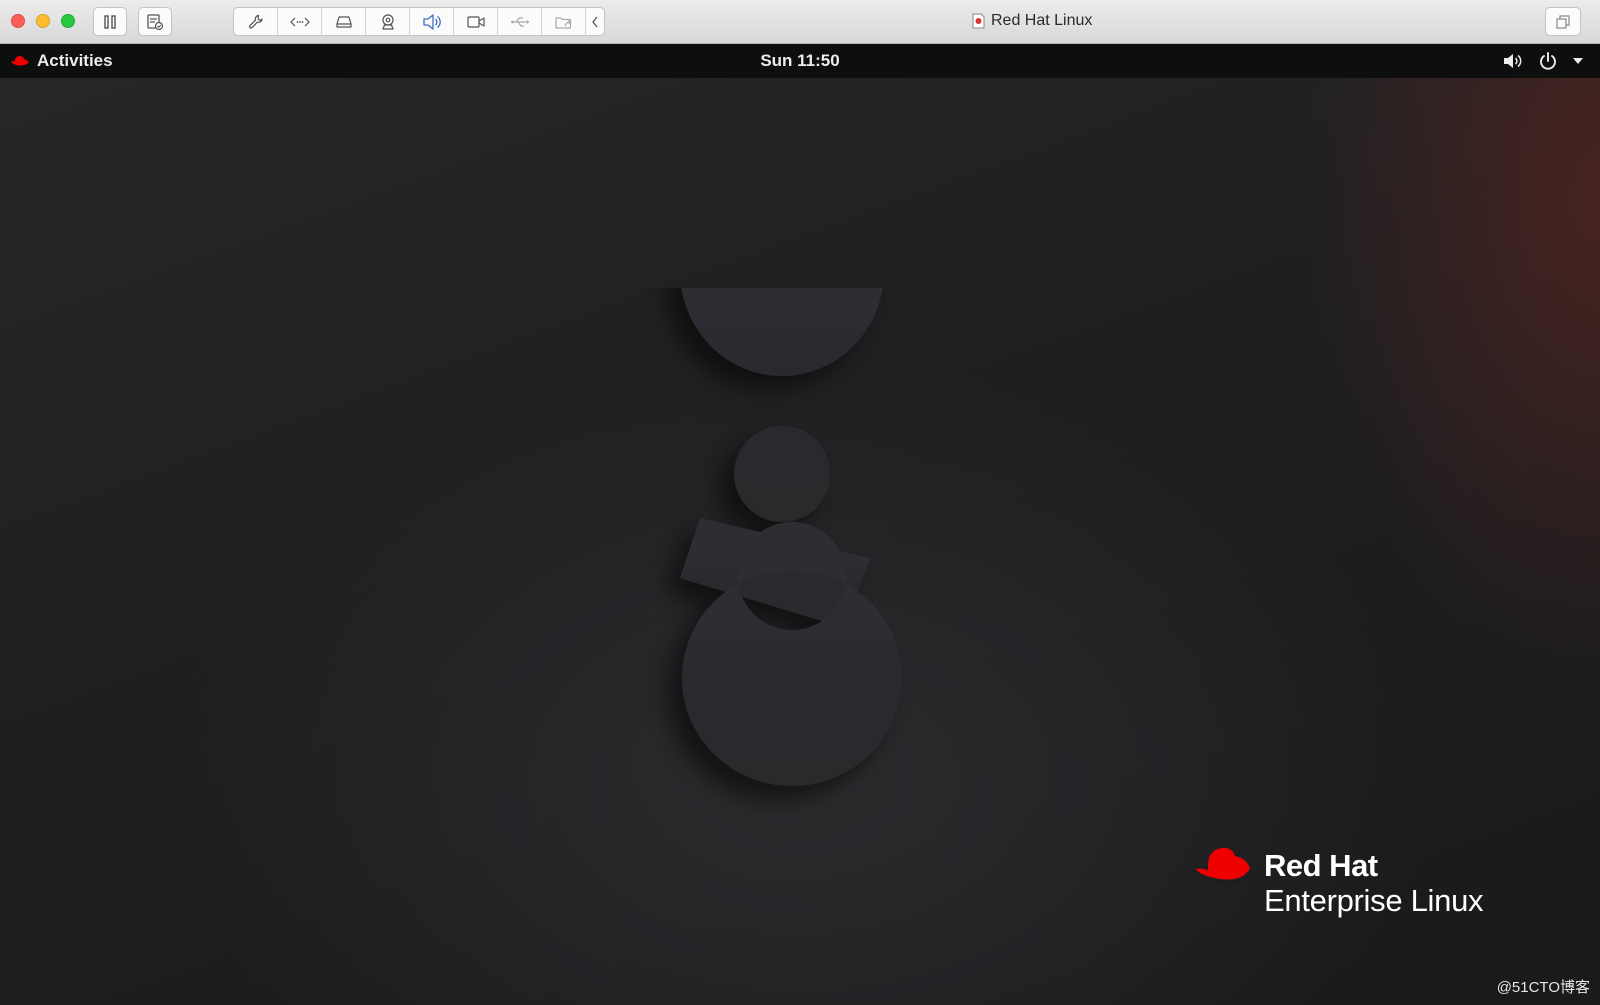  I want to click on camera-device-icon, so click(387, 21).